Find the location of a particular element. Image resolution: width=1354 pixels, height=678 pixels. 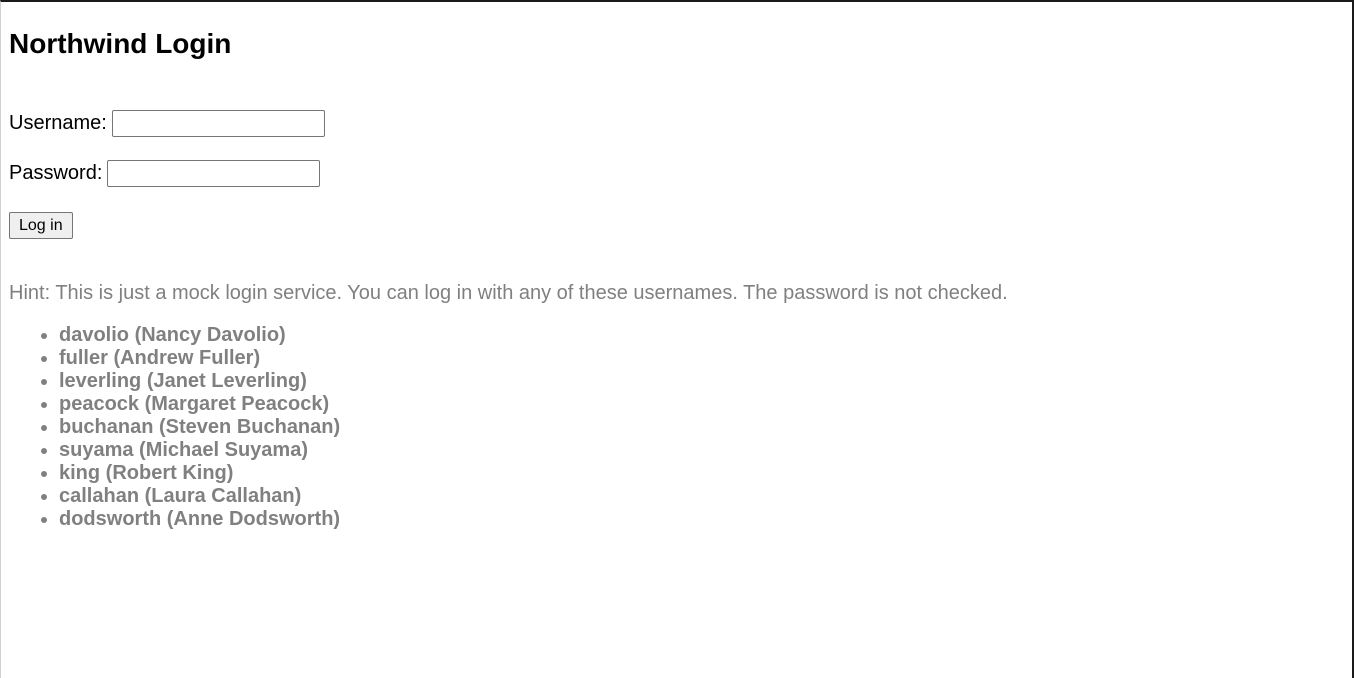

page-title: Northwind Login is located at coordinates (120, 43).